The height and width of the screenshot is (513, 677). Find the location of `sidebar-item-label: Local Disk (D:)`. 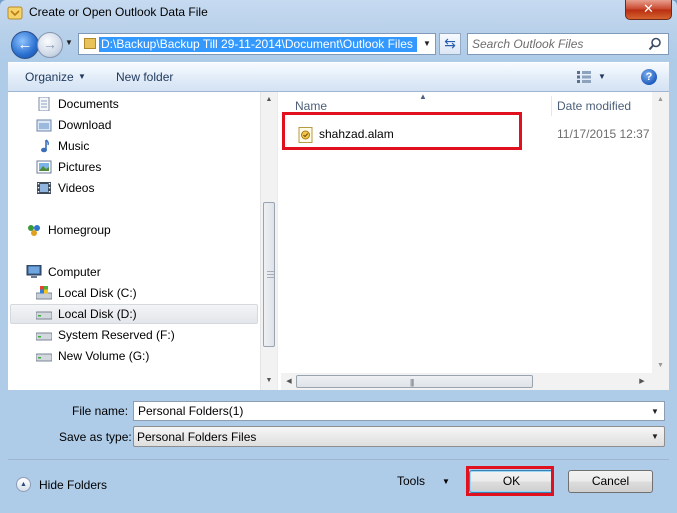

sidebar-item-label: Local Disk (D:) is located at coordinates (97, 314).